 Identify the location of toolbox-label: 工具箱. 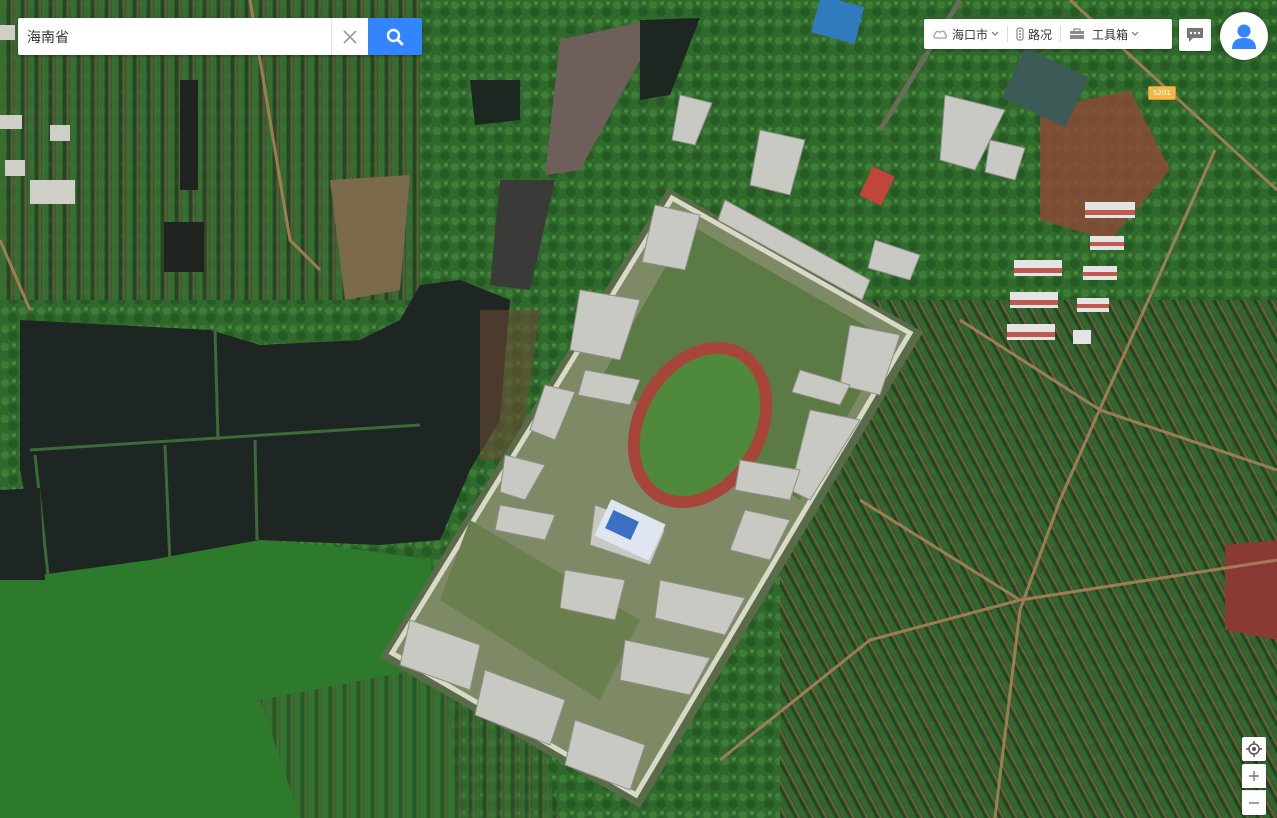
(1110, 34).